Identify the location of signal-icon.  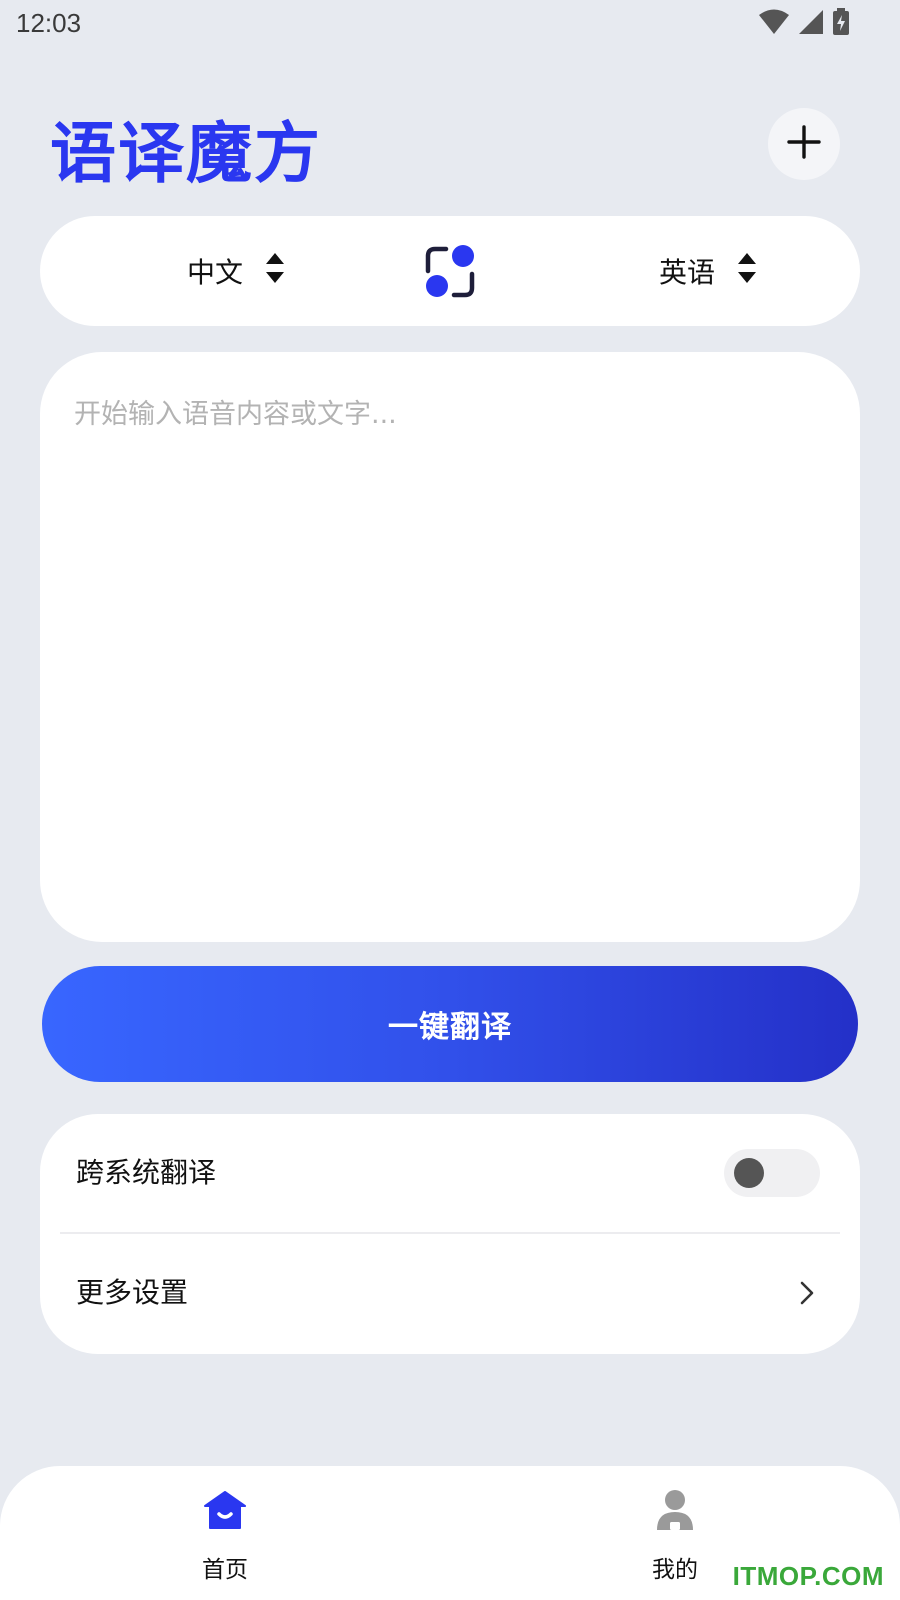
(811, 24).